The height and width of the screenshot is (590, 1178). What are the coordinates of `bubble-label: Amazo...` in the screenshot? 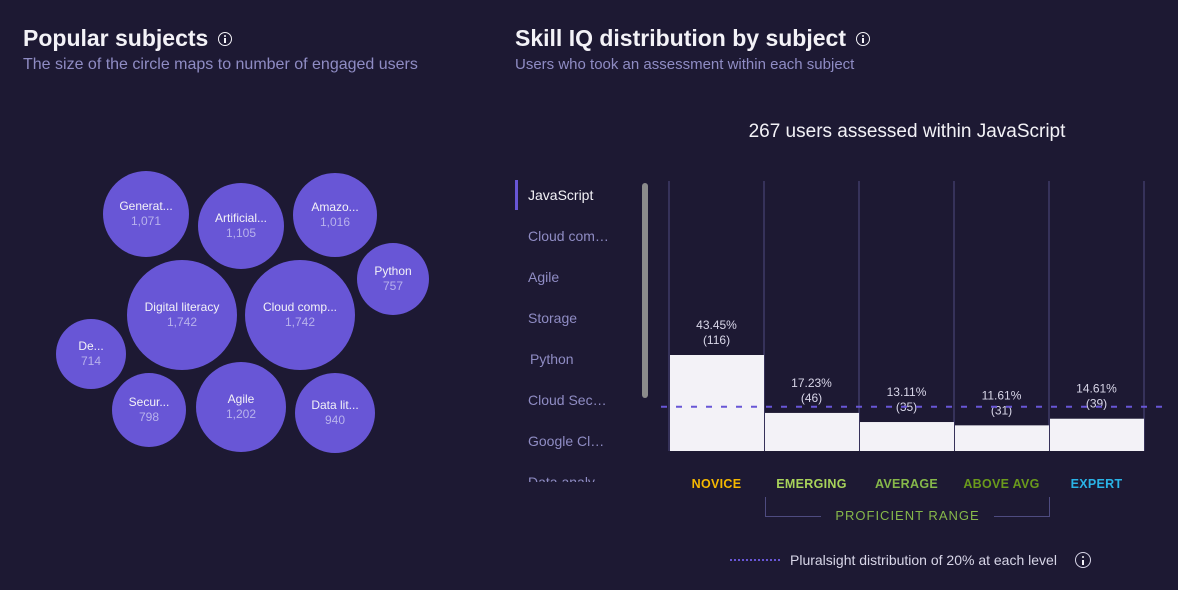 It's located at (335, 207).